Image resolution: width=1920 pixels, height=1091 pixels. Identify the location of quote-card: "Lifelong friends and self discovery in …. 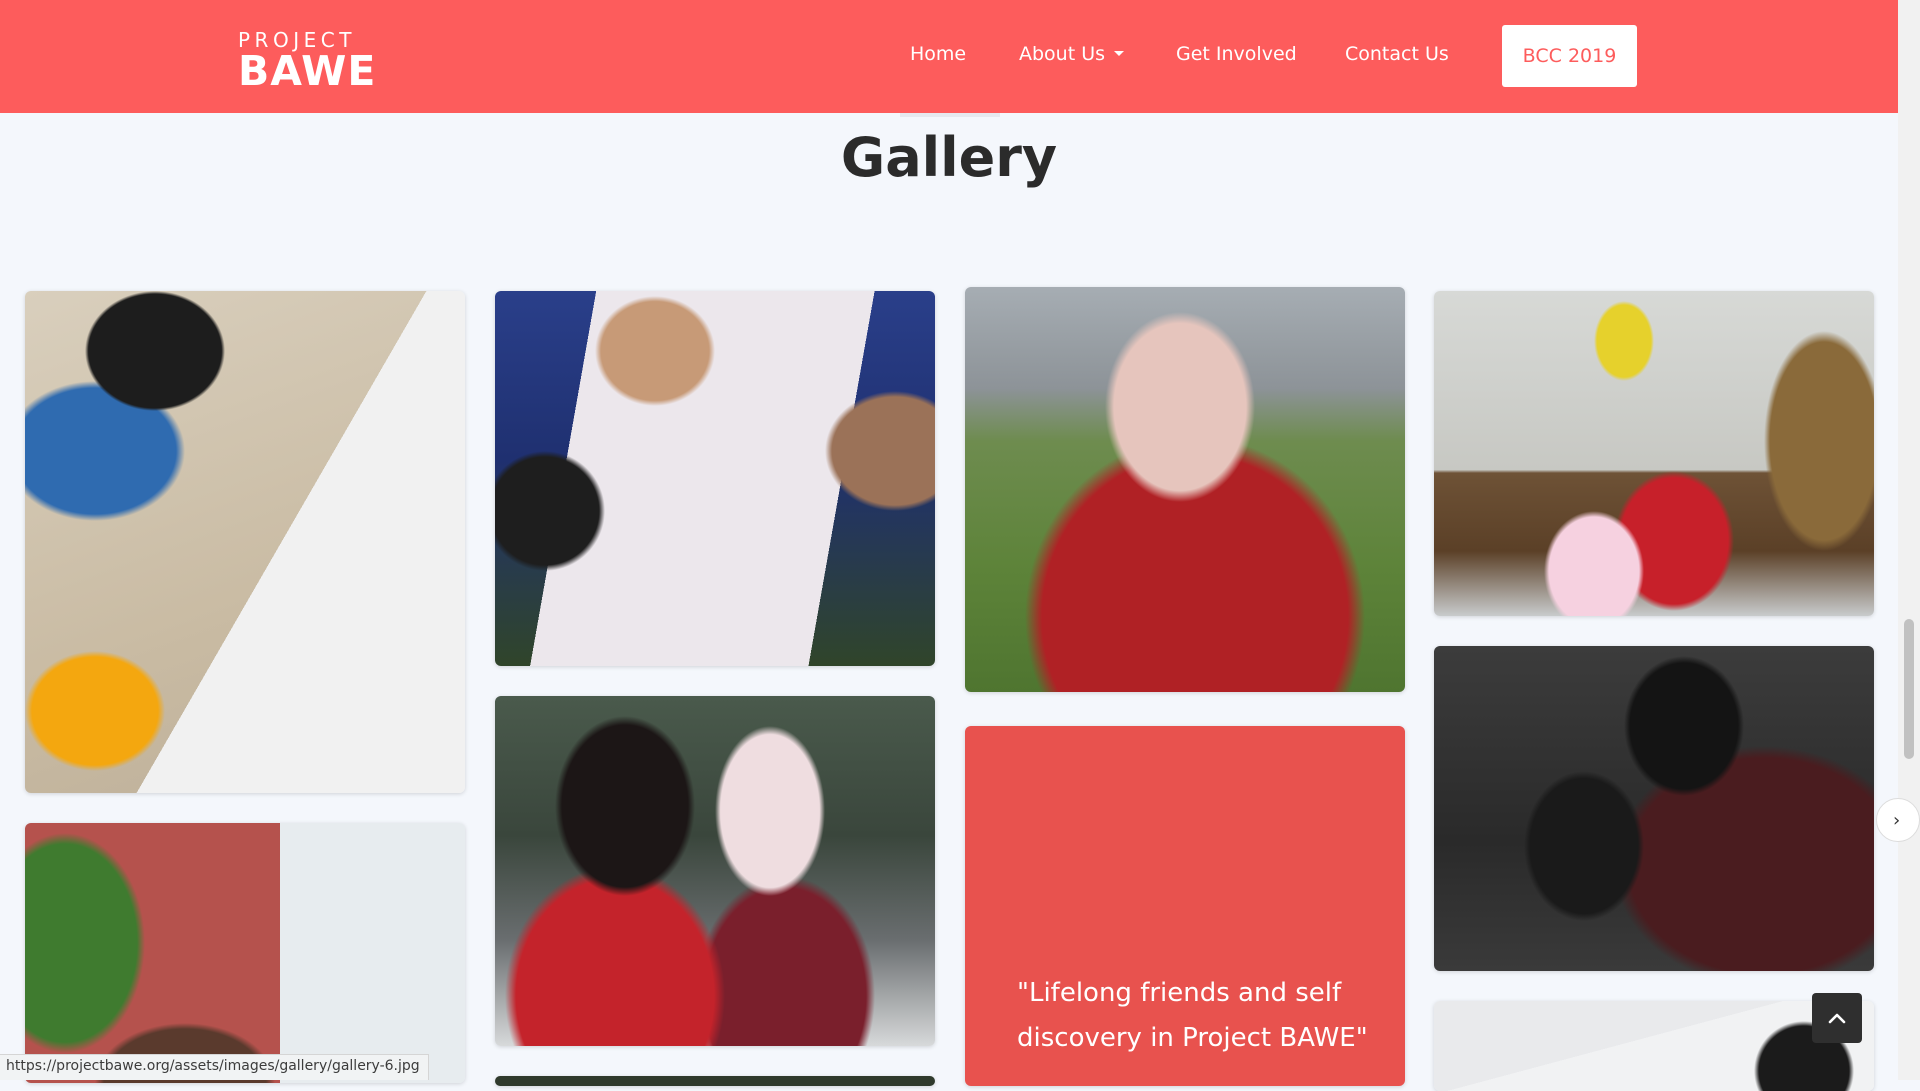
(1185, 906).